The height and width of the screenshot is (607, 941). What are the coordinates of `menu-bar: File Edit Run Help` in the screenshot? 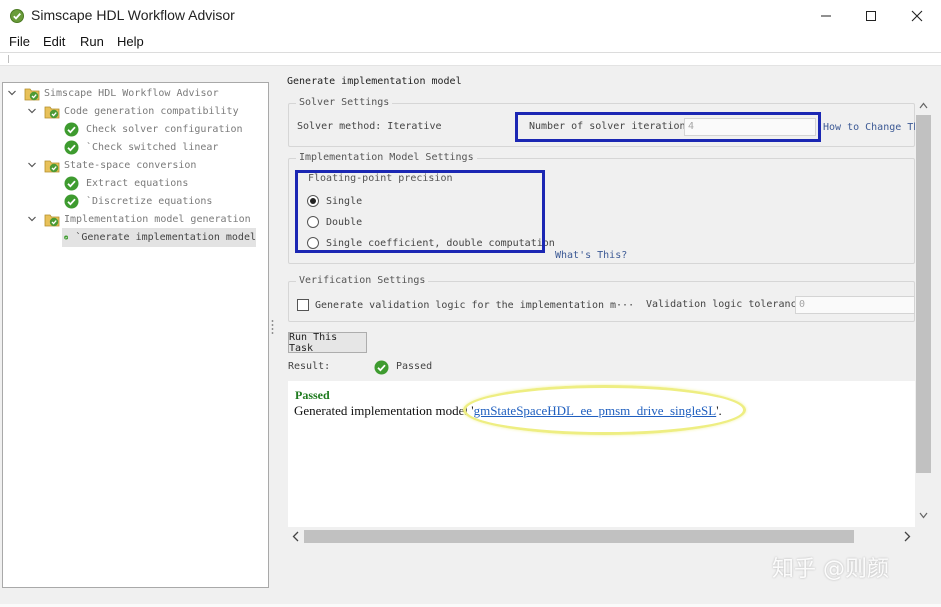 It's located at (470, 42).